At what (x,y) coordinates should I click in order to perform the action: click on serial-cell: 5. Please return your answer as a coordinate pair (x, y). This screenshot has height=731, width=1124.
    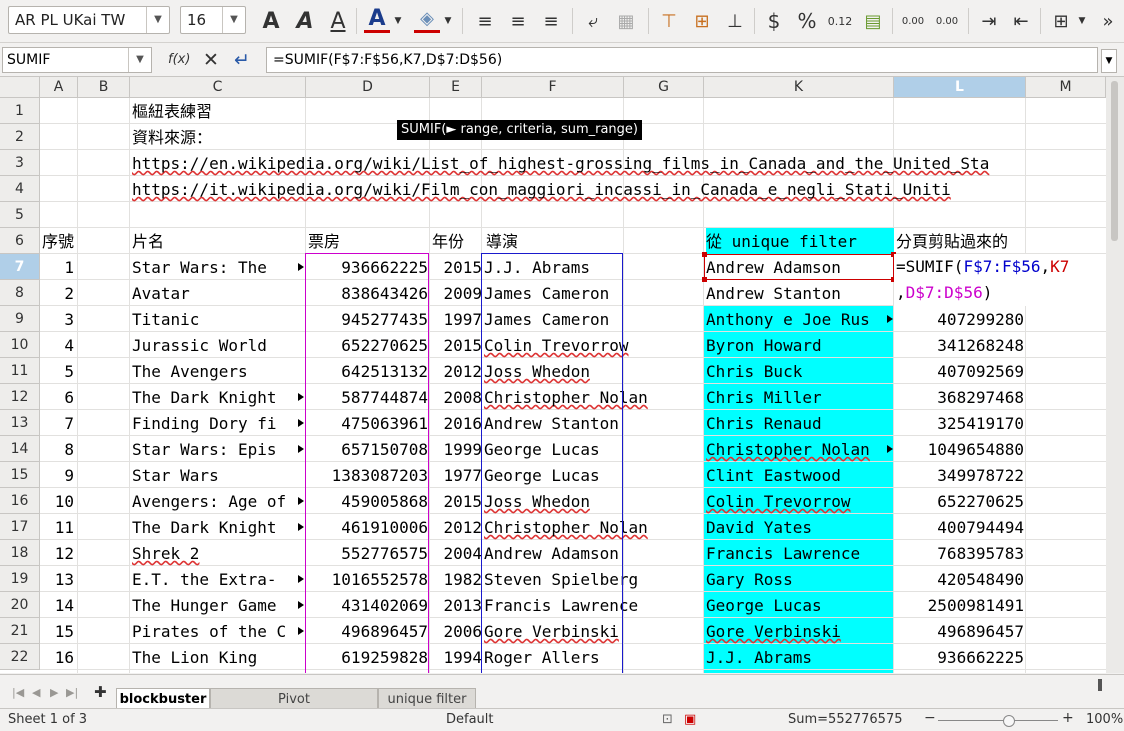
    Looking at the image, I should click on (58, 371).